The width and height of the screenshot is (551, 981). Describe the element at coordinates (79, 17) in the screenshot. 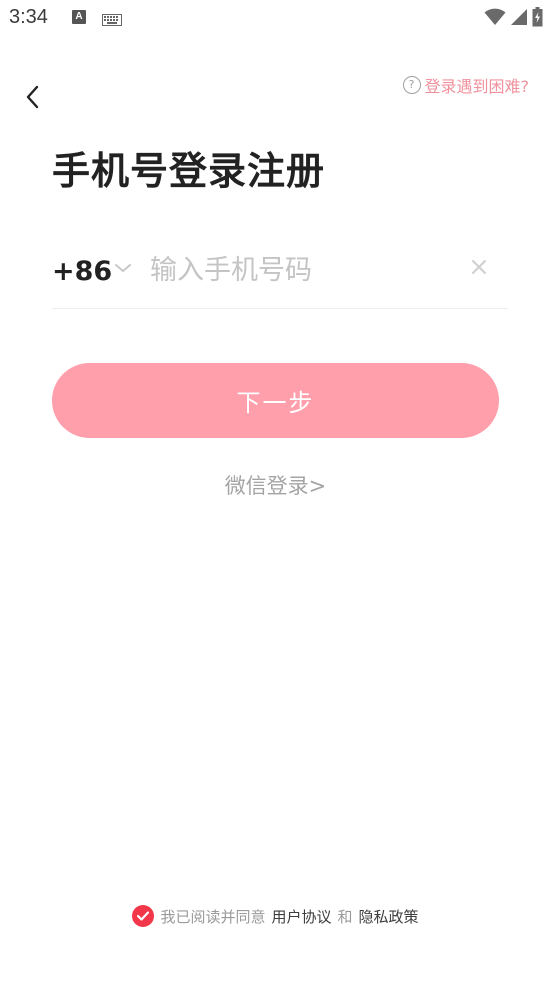

I see `text-input-notification-icon: A` at that location.